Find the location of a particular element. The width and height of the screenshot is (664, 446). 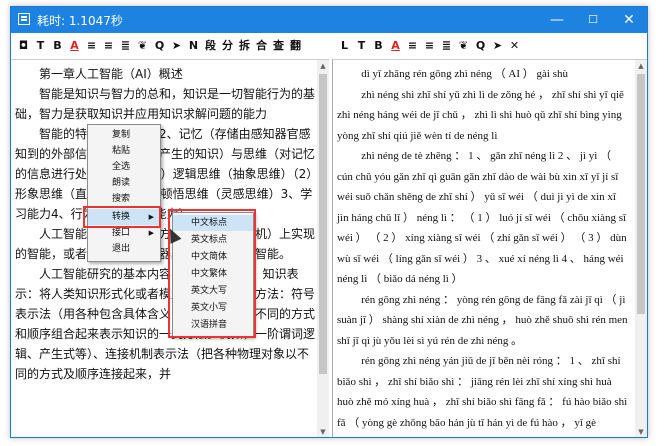

toolbar-close-icon: ✕ is located at coordinates (514, 46).